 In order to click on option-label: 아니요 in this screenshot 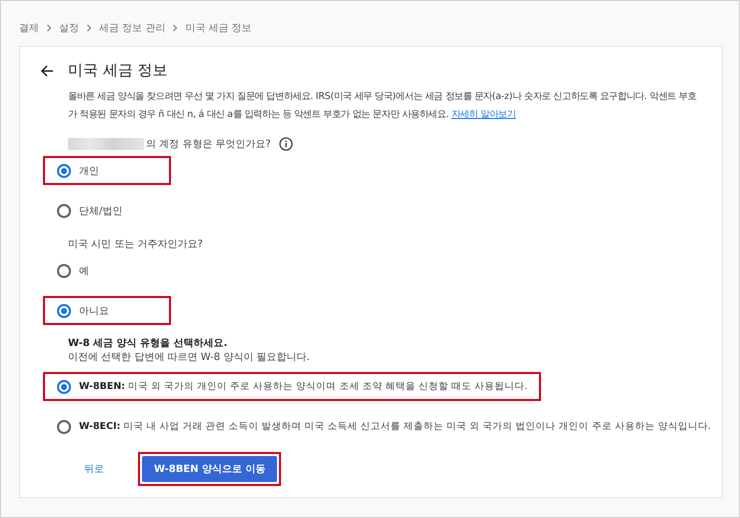, I will do `click(94, 311)`.